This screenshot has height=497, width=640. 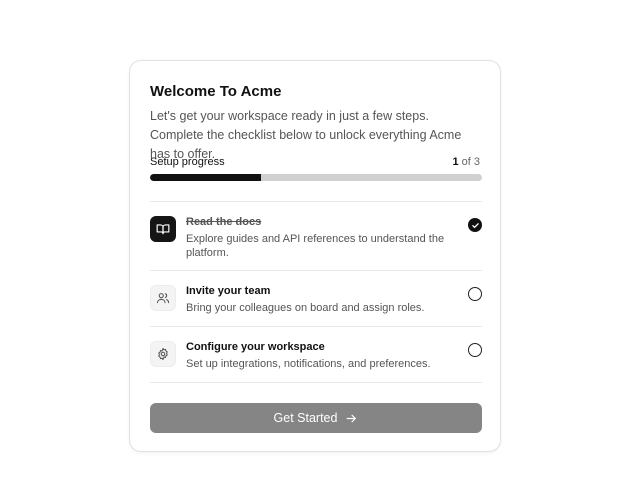 I want to click on progress-label: Setup progress, so click(x=187, y=162).